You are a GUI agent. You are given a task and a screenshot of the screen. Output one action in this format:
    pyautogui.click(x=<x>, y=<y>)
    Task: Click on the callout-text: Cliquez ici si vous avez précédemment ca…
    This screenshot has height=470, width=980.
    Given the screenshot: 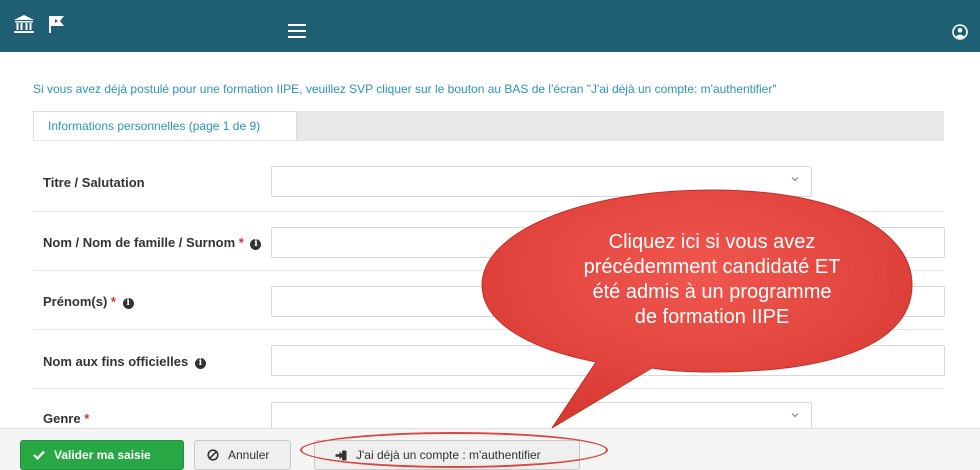 What is the action you would take?
    pyautogui.click(x=712, y=280)
    